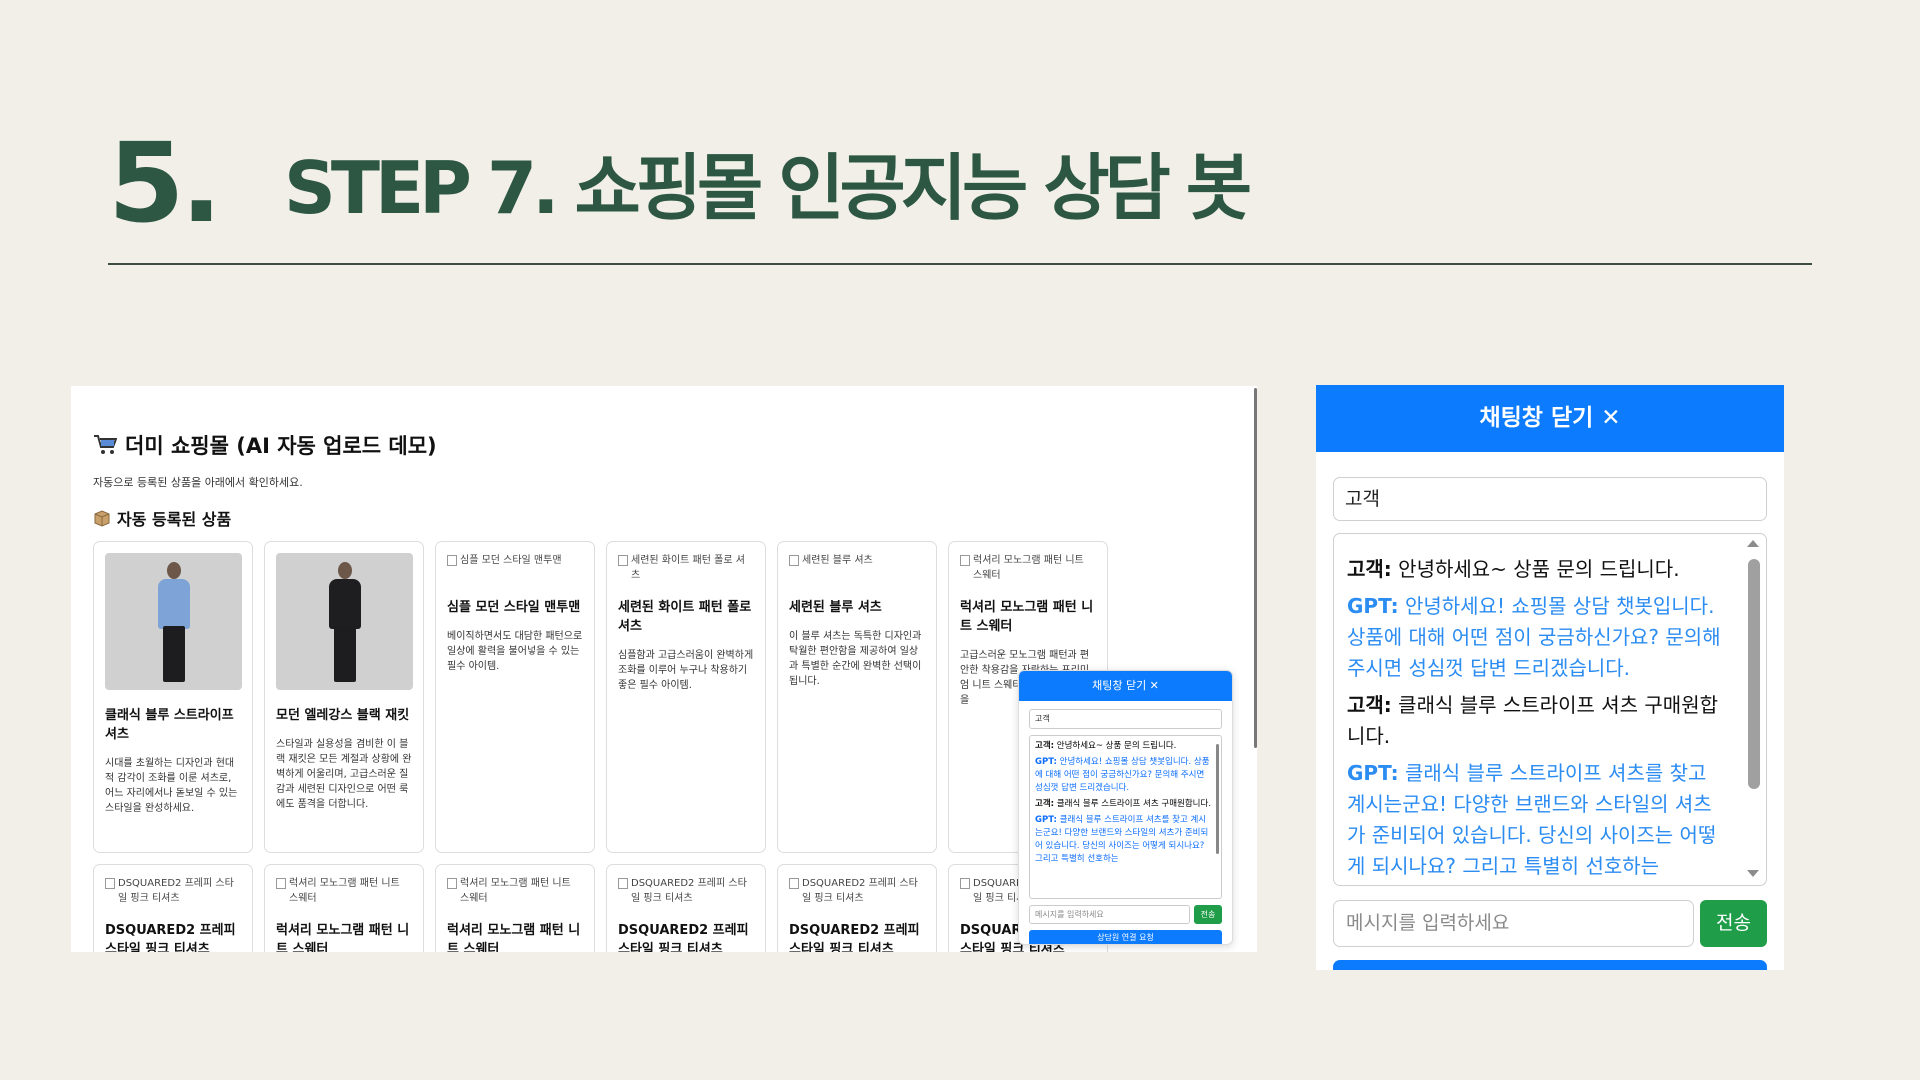 The height and width of the screenshot is (1080, 1920). I want to click on section-heading-text: 자동 등록된 상품, so click(174, 519).